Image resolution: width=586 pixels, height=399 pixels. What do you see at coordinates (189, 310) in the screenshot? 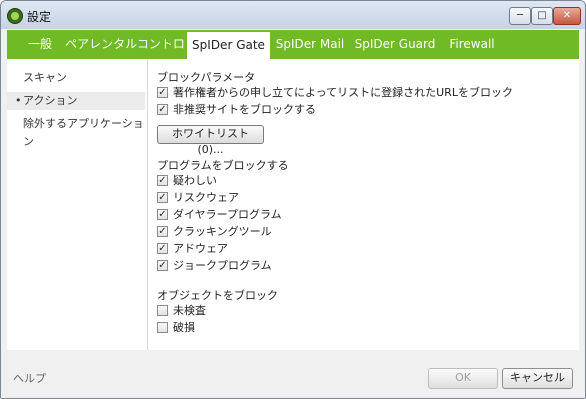
I see `checkbox-label: 未検査` at bounding box center [189, 310].